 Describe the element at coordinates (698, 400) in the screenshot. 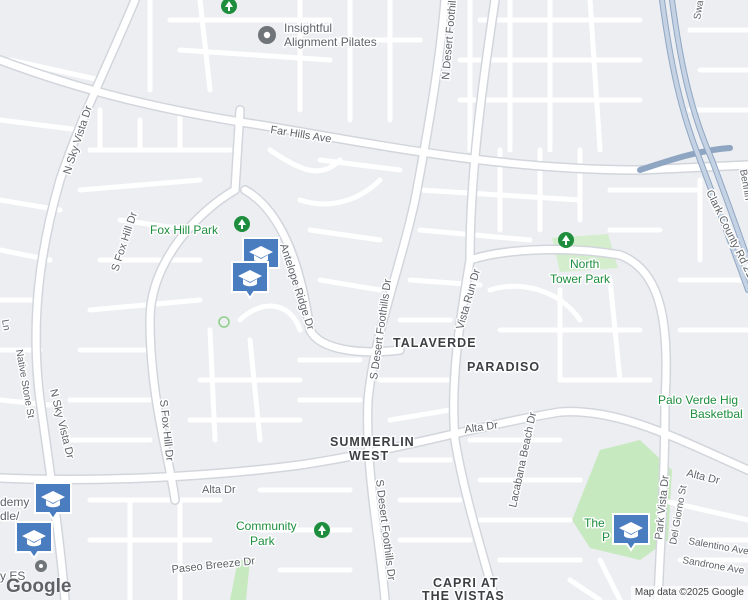

I see `poi-label-palo-verde-1: Palo Verde Hig` at that location.